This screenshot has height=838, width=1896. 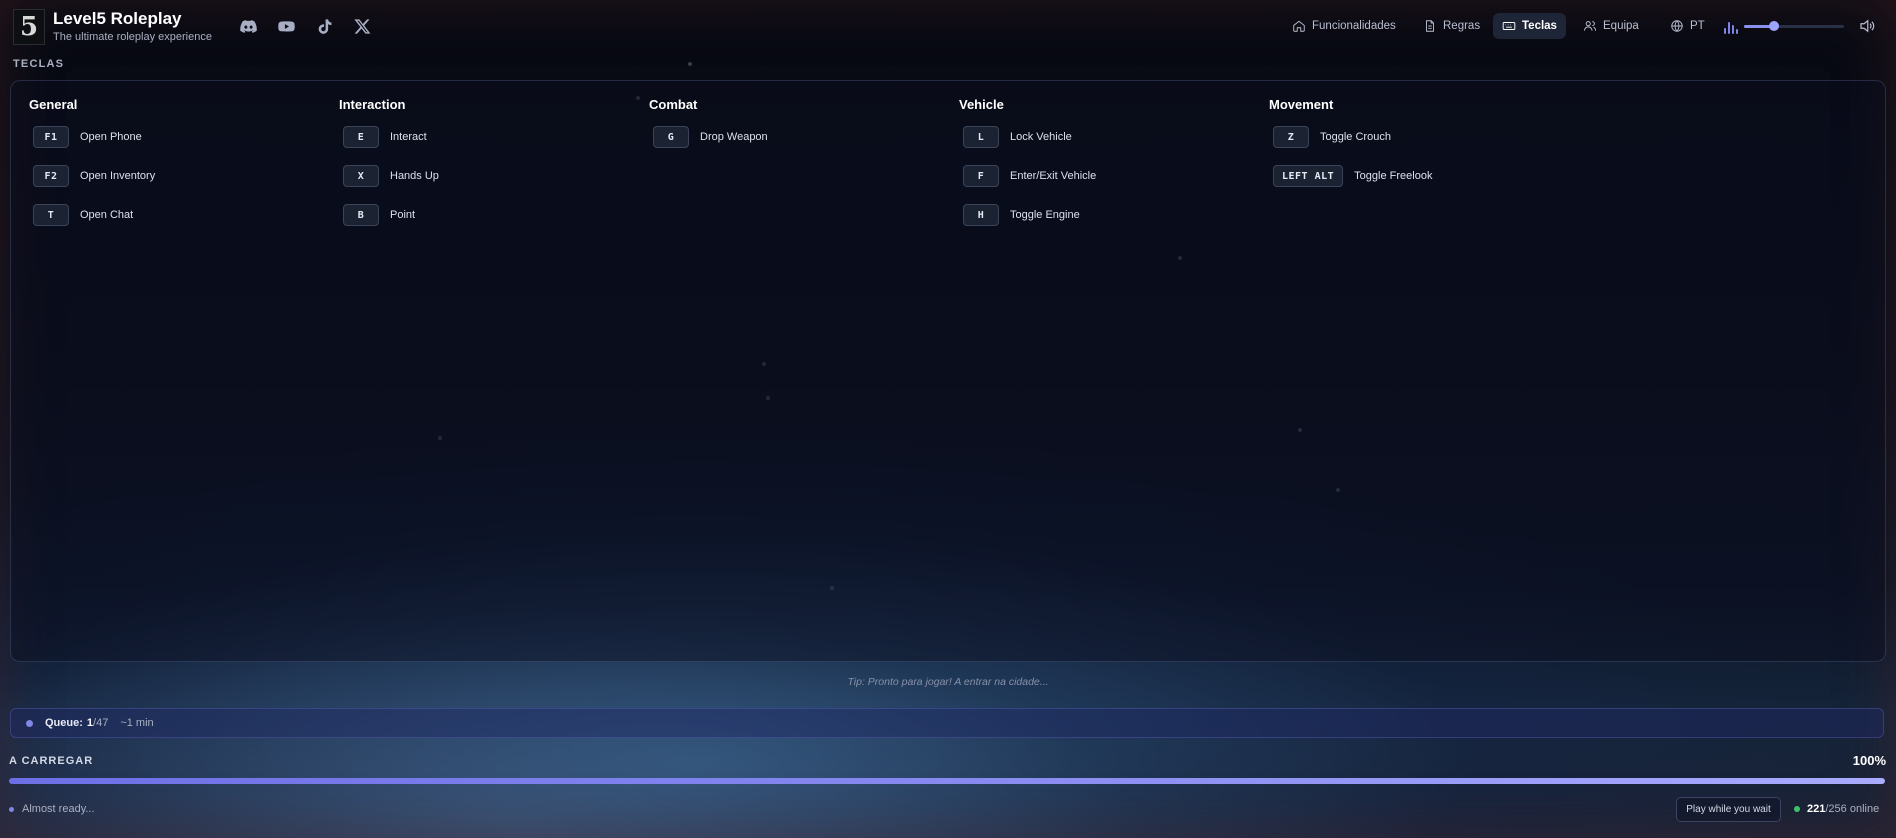 I want to click on keybind-row: F Enter/Exit Vehicle, so click(x=1102, y=176).